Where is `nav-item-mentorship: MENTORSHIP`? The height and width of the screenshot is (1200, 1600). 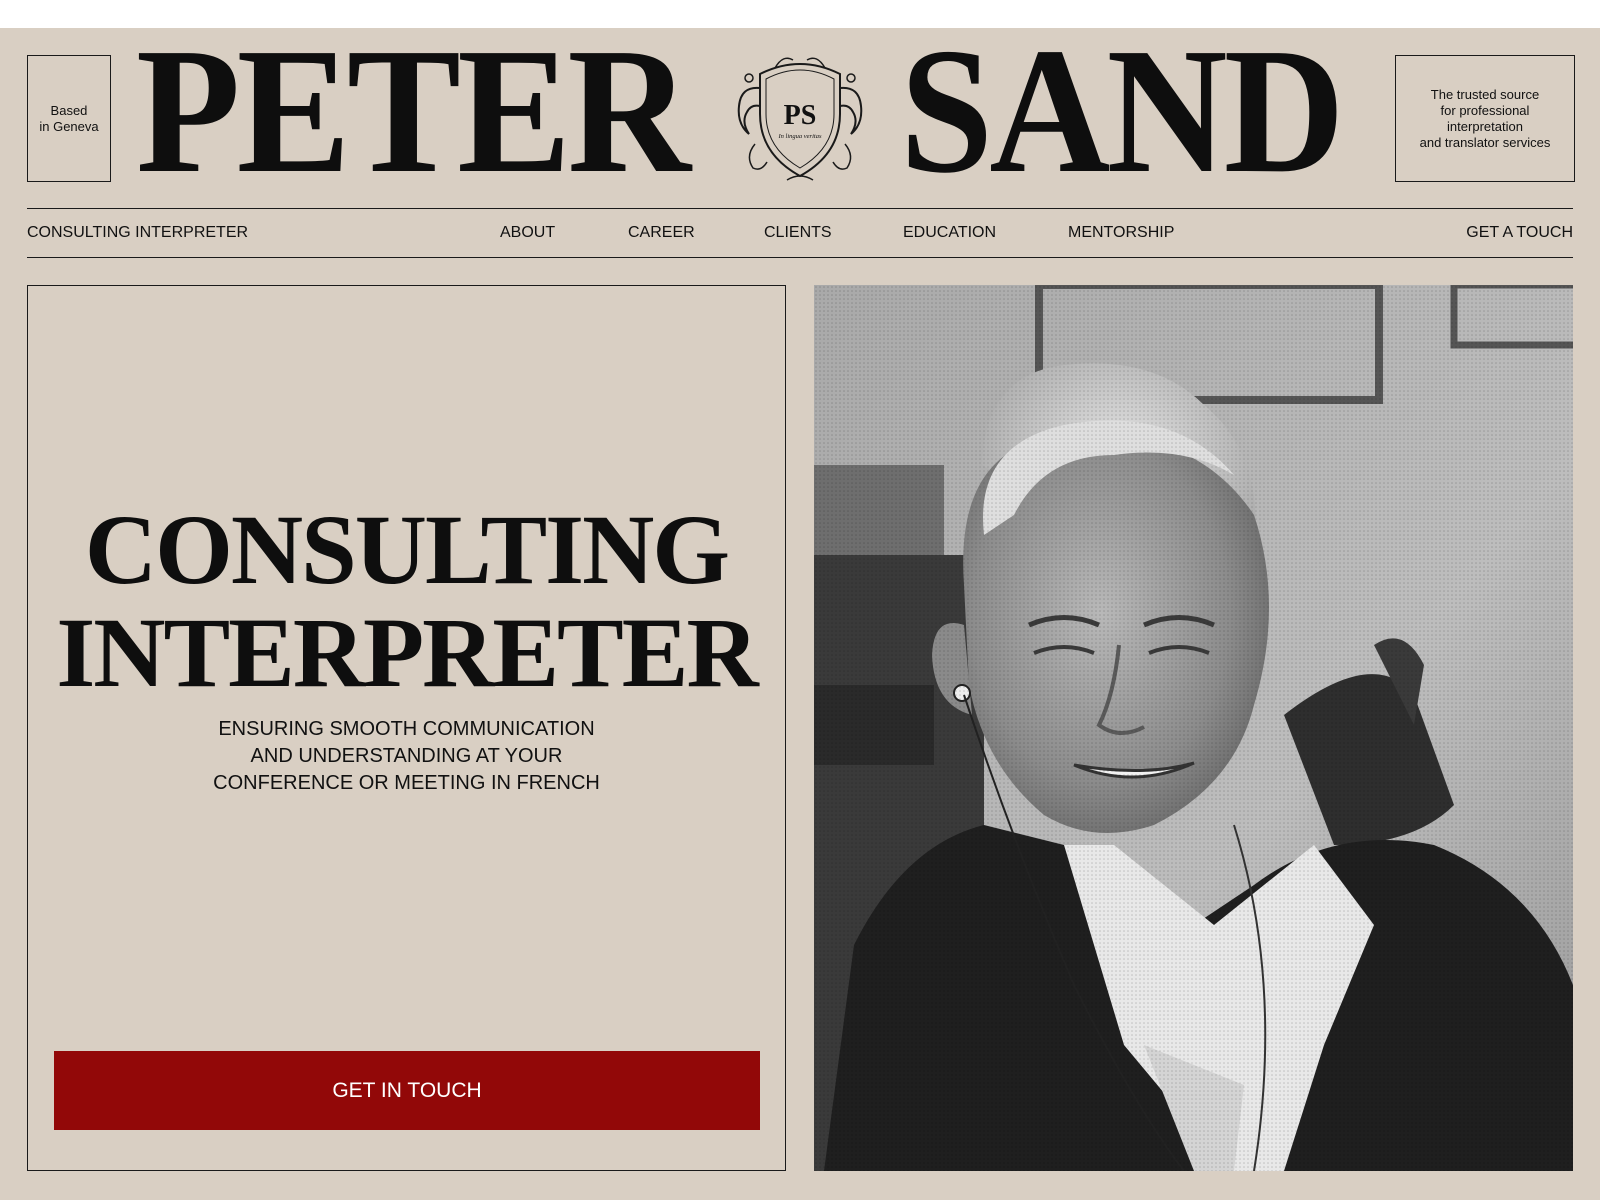 nav-item-mentorship: MENTORSHIP is located at coordinates (1121, 233).